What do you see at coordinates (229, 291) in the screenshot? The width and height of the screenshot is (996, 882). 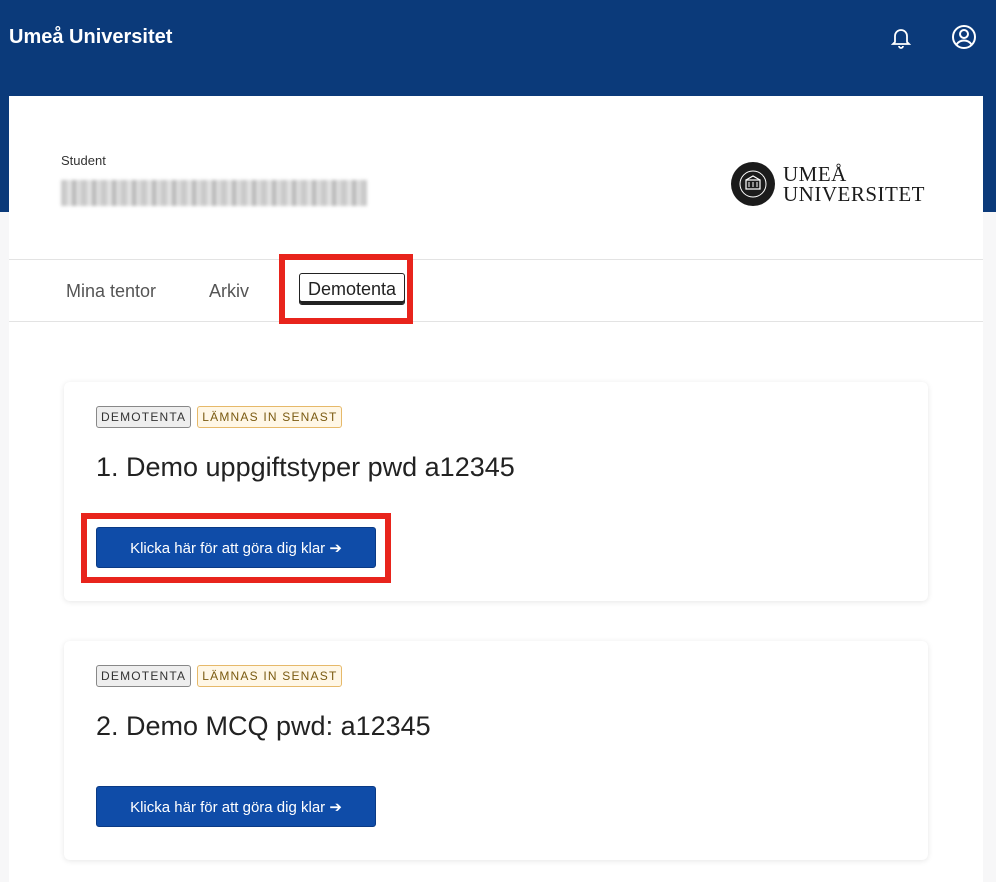 I see `tab-arkiv: Arkiv` at bounding box center [229, 291].